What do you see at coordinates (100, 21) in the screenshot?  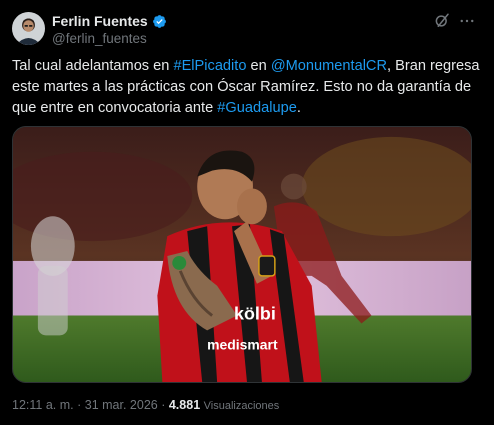 I see `display-name: Ferlin Fuentes` at bounding box center [100, 21].